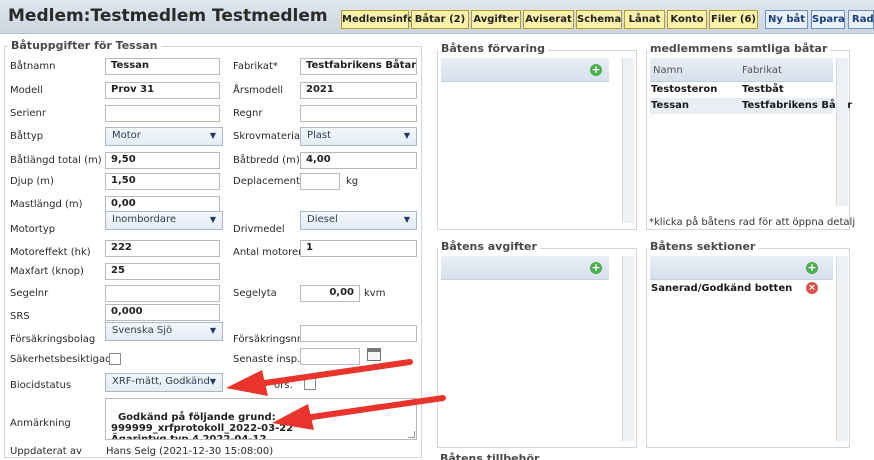 The height and width of the screenshot is (460, 874). What do you see at coordinates (668, 70) in the screenshot?
I see `column-header-name: Namn` at bounding box center [668, 70].